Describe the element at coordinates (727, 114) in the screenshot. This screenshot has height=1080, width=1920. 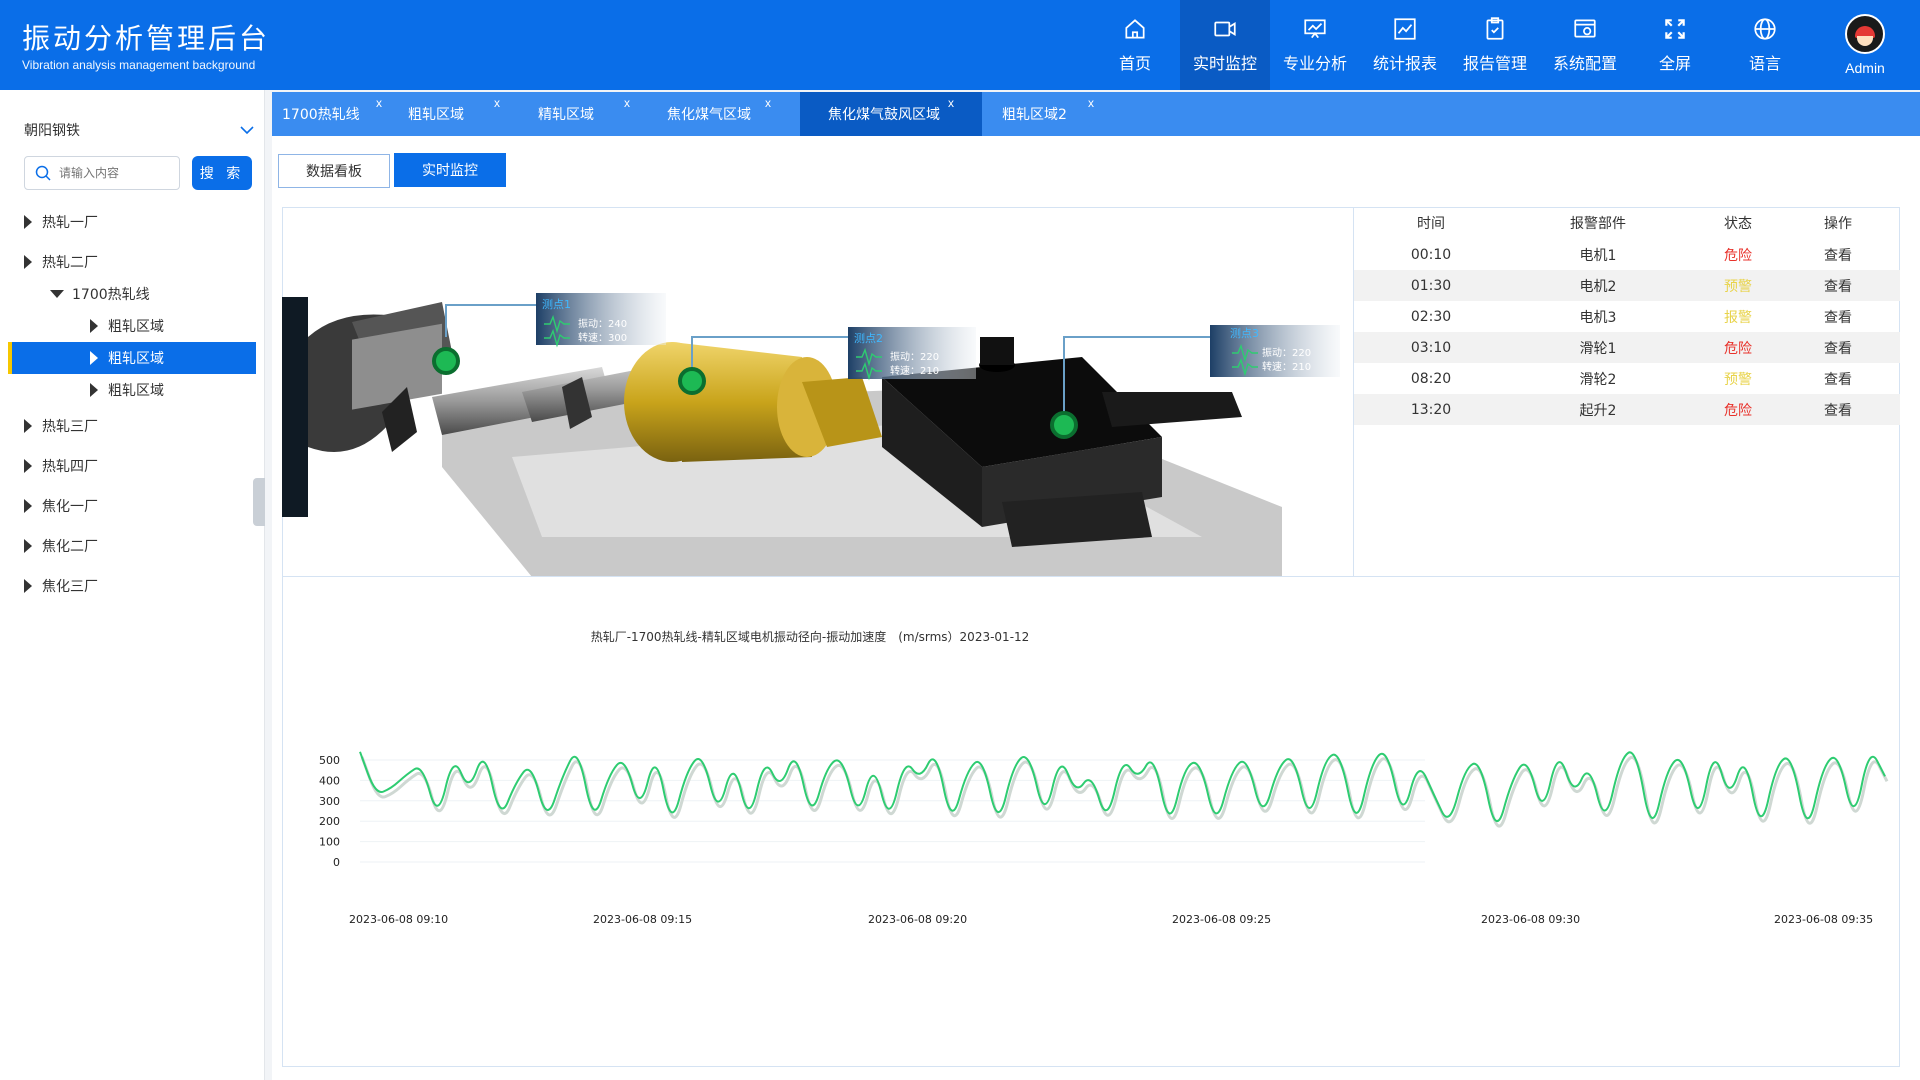
I see `tab-coking-gas: 焦化煤气区域 x` at that location.